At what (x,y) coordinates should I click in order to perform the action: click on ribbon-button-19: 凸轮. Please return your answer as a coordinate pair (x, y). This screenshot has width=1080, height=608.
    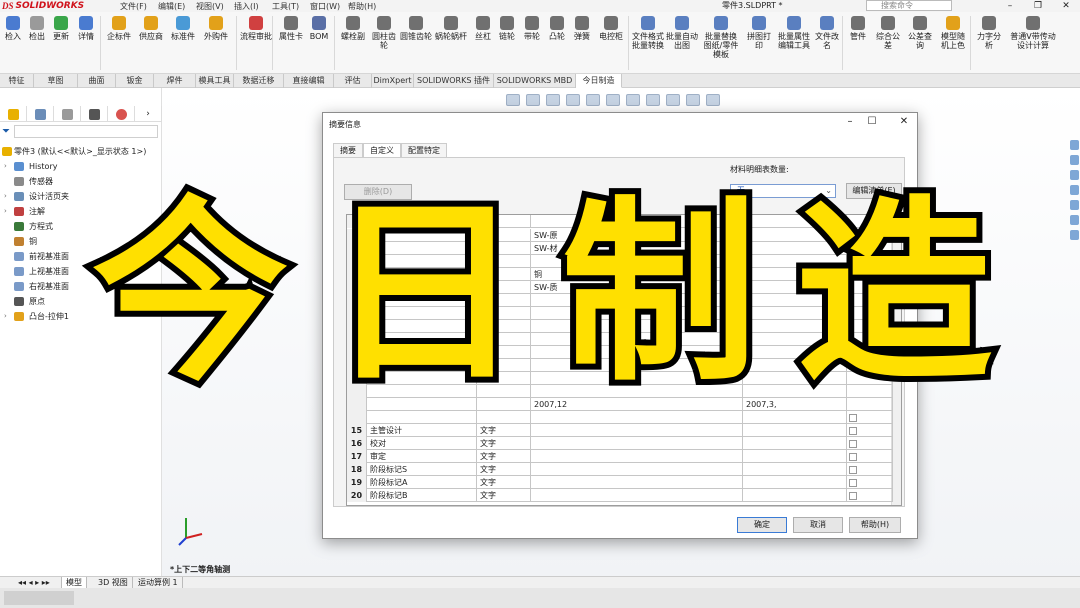
    Looking at the image, I should click on (557, 28).